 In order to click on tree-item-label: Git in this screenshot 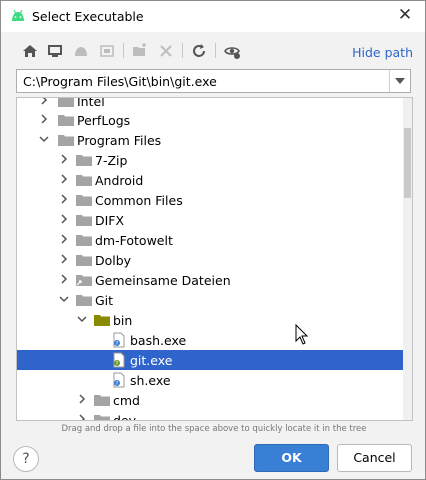, I will do `click(104, 300)`.